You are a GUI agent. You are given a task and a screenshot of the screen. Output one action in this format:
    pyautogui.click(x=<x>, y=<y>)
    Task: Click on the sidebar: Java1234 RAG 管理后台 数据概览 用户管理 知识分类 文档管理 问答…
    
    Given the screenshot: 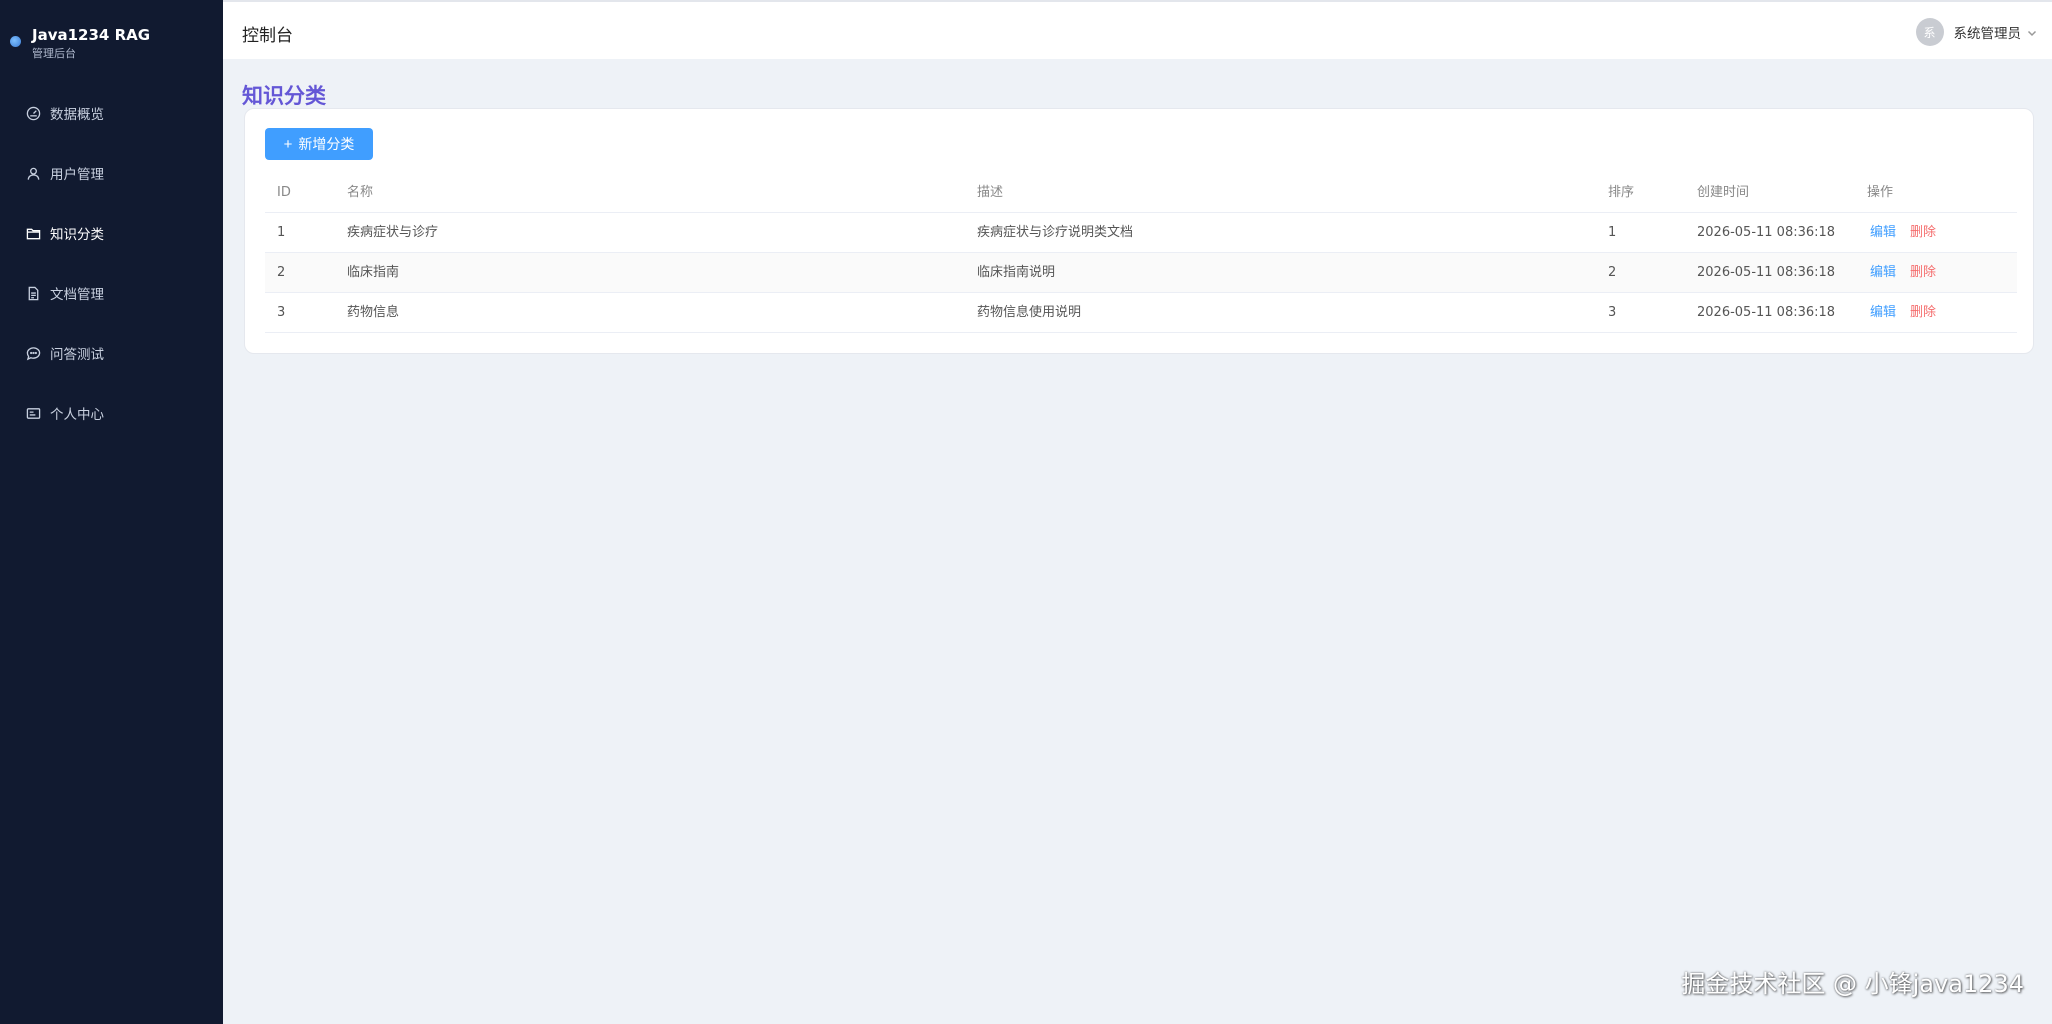 What is the action you would take?
    pyautogui.click(x=111, y=512)
    